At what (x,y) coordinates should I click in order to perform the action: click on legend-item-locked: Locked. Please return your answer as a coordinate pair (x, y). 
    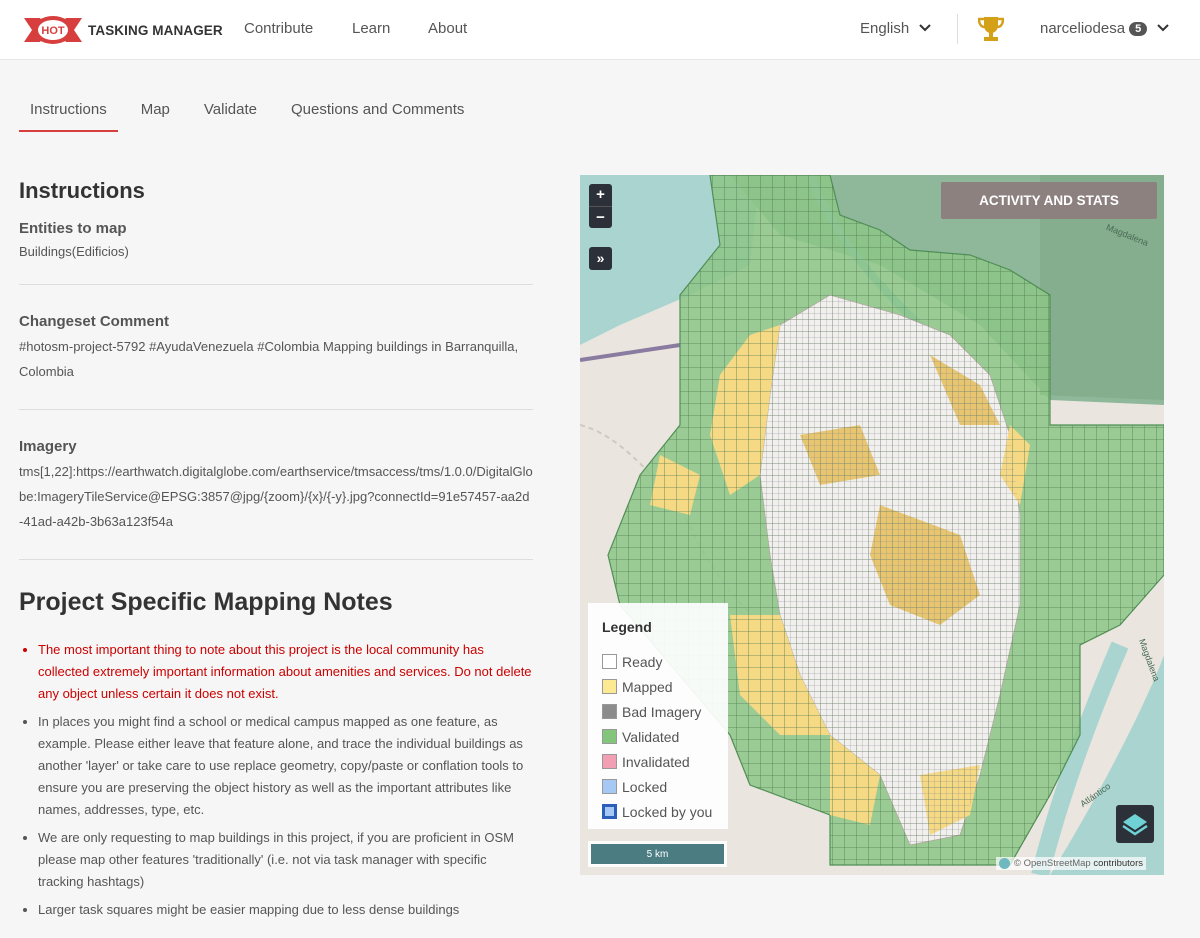
    Looking at the image, I should click on (665, 786).